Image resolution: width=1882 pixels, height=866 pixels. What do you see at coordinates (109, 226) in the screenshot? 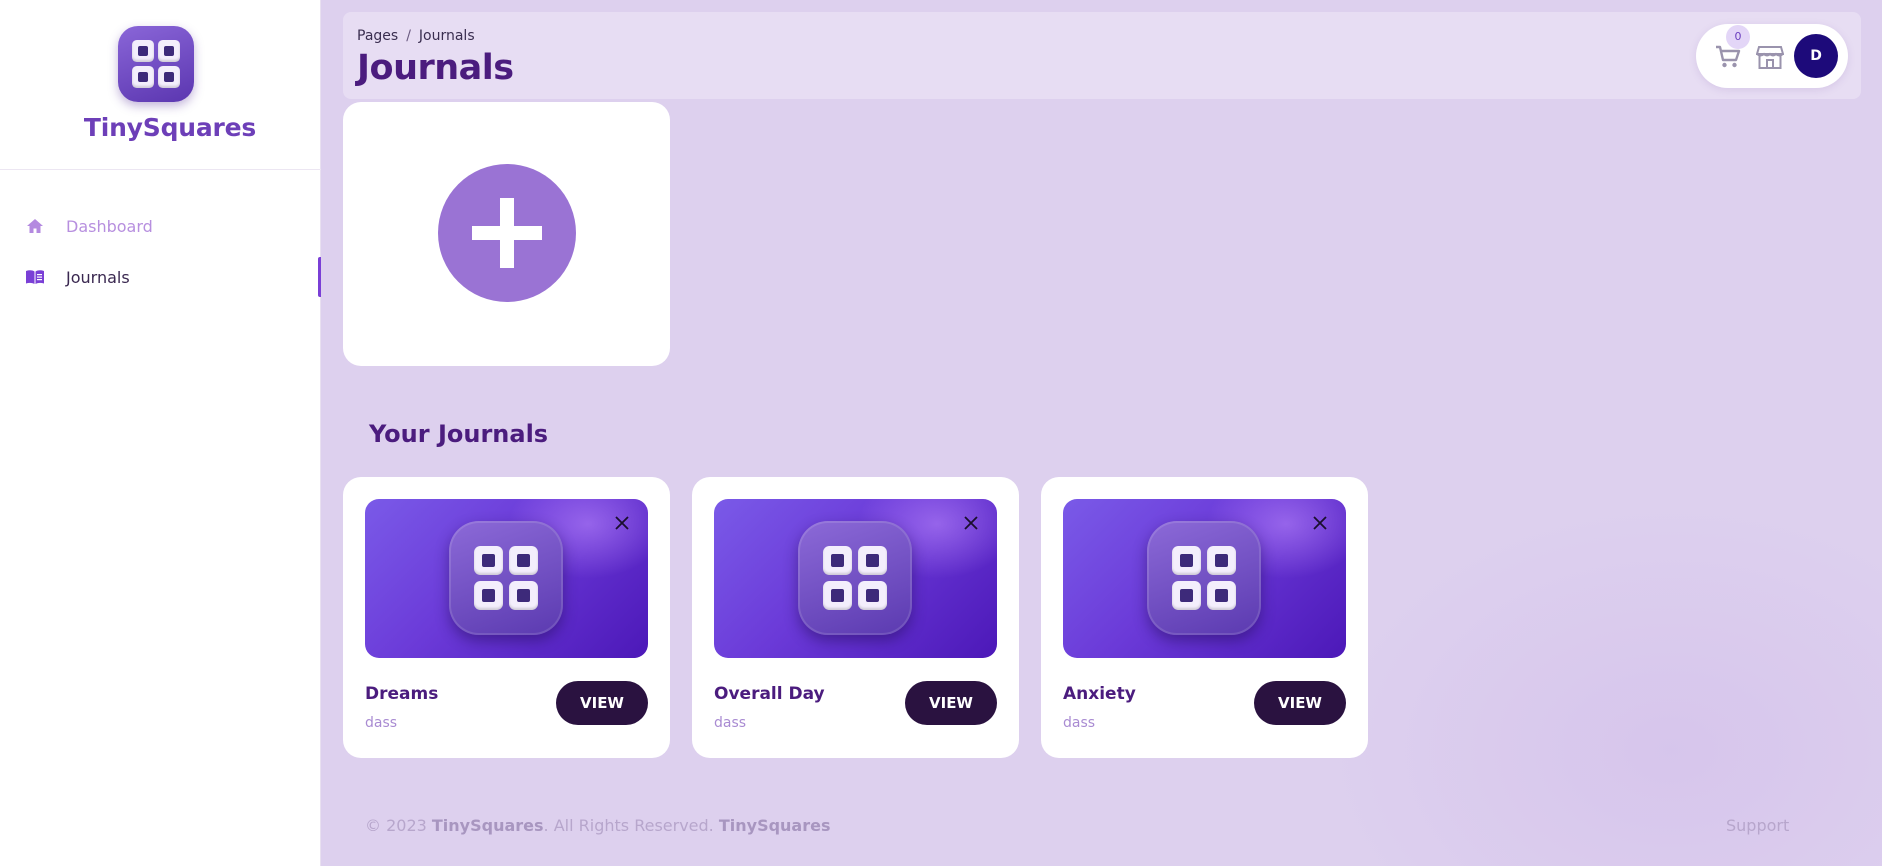
I see `sidebar-item-label: Dashboard` at bounding box center [109, 226].